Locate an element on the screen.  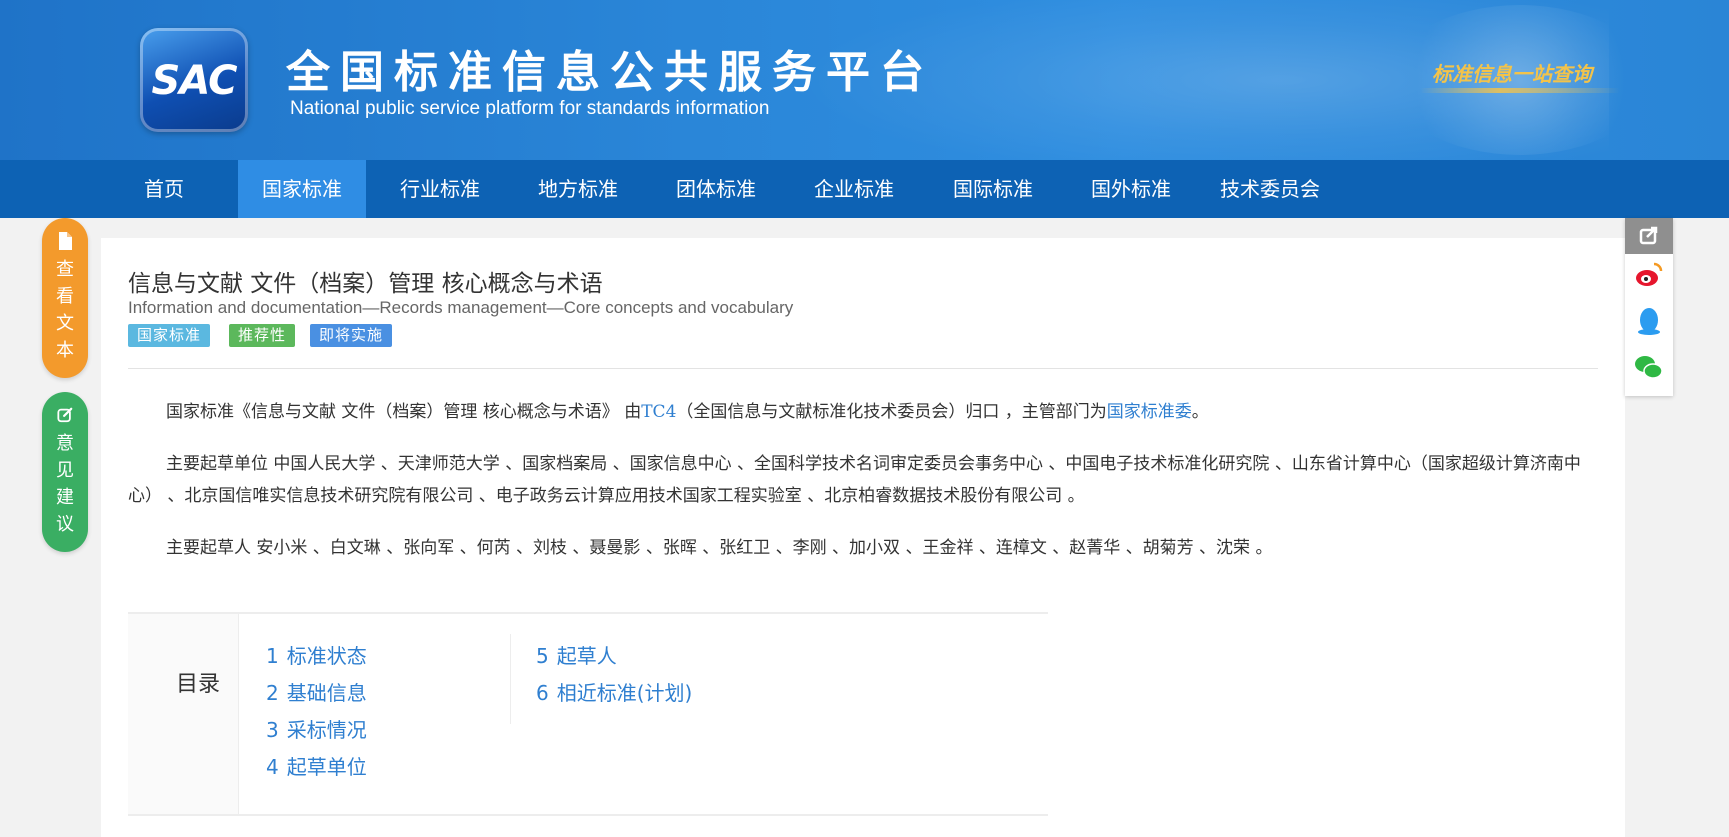
sac-logo: SAC is located at coordinates (194, 80).